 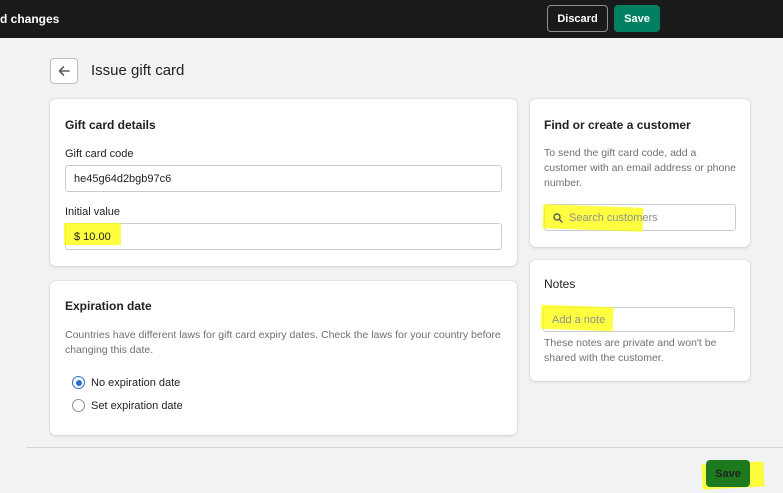 What do you see at coordinates (637, 18) in the screenshot?
I see `save-button-top: Save` at bounding box center [637, 18].